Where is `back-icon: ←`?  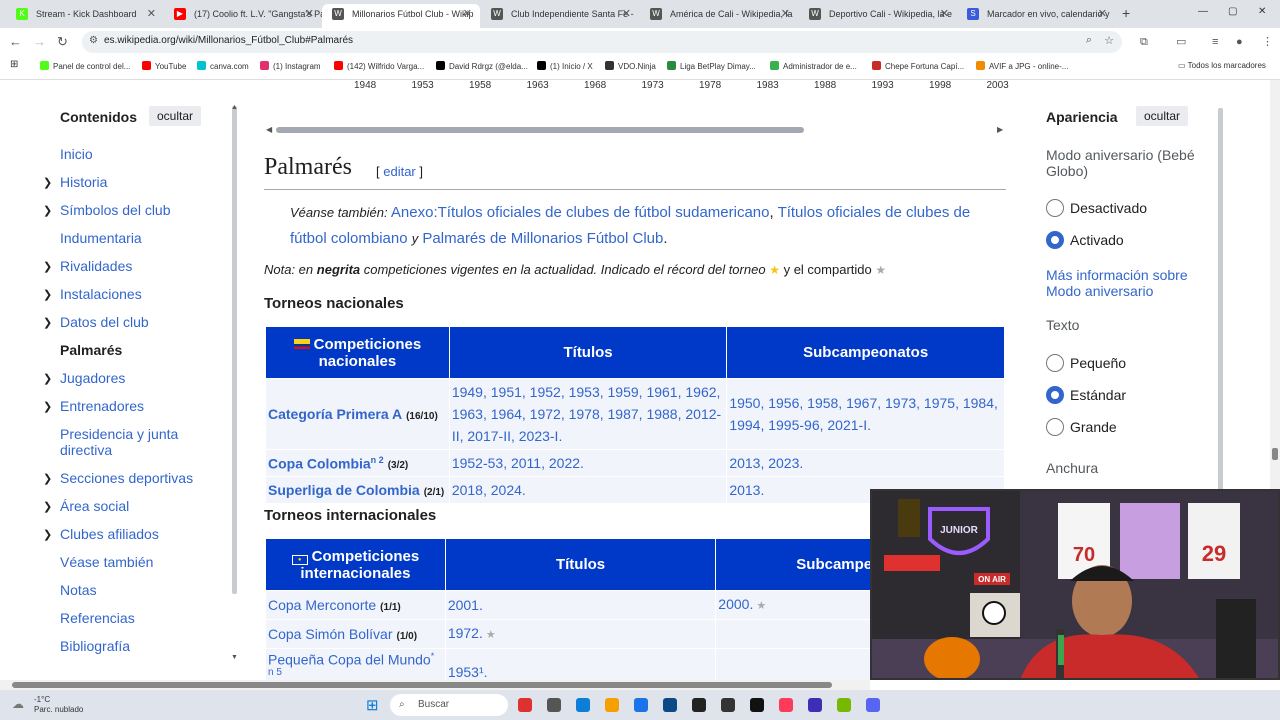
back-icon: ← is located at coordinates (15, 42).